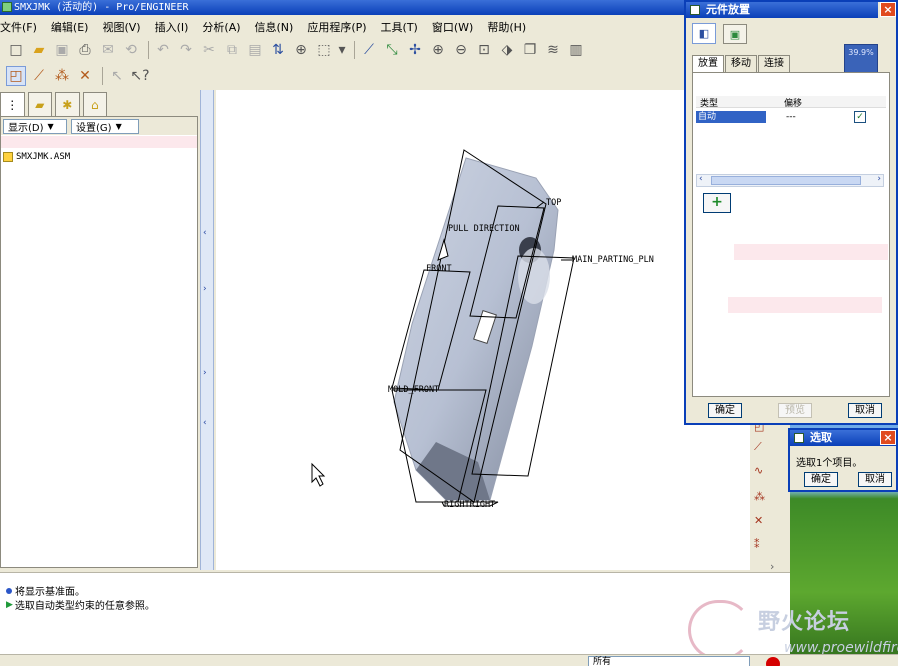  Describe the element at coordinates (791, 102) in the screenshot. I see `constraint-table-header: 类型 偏移` at that location.